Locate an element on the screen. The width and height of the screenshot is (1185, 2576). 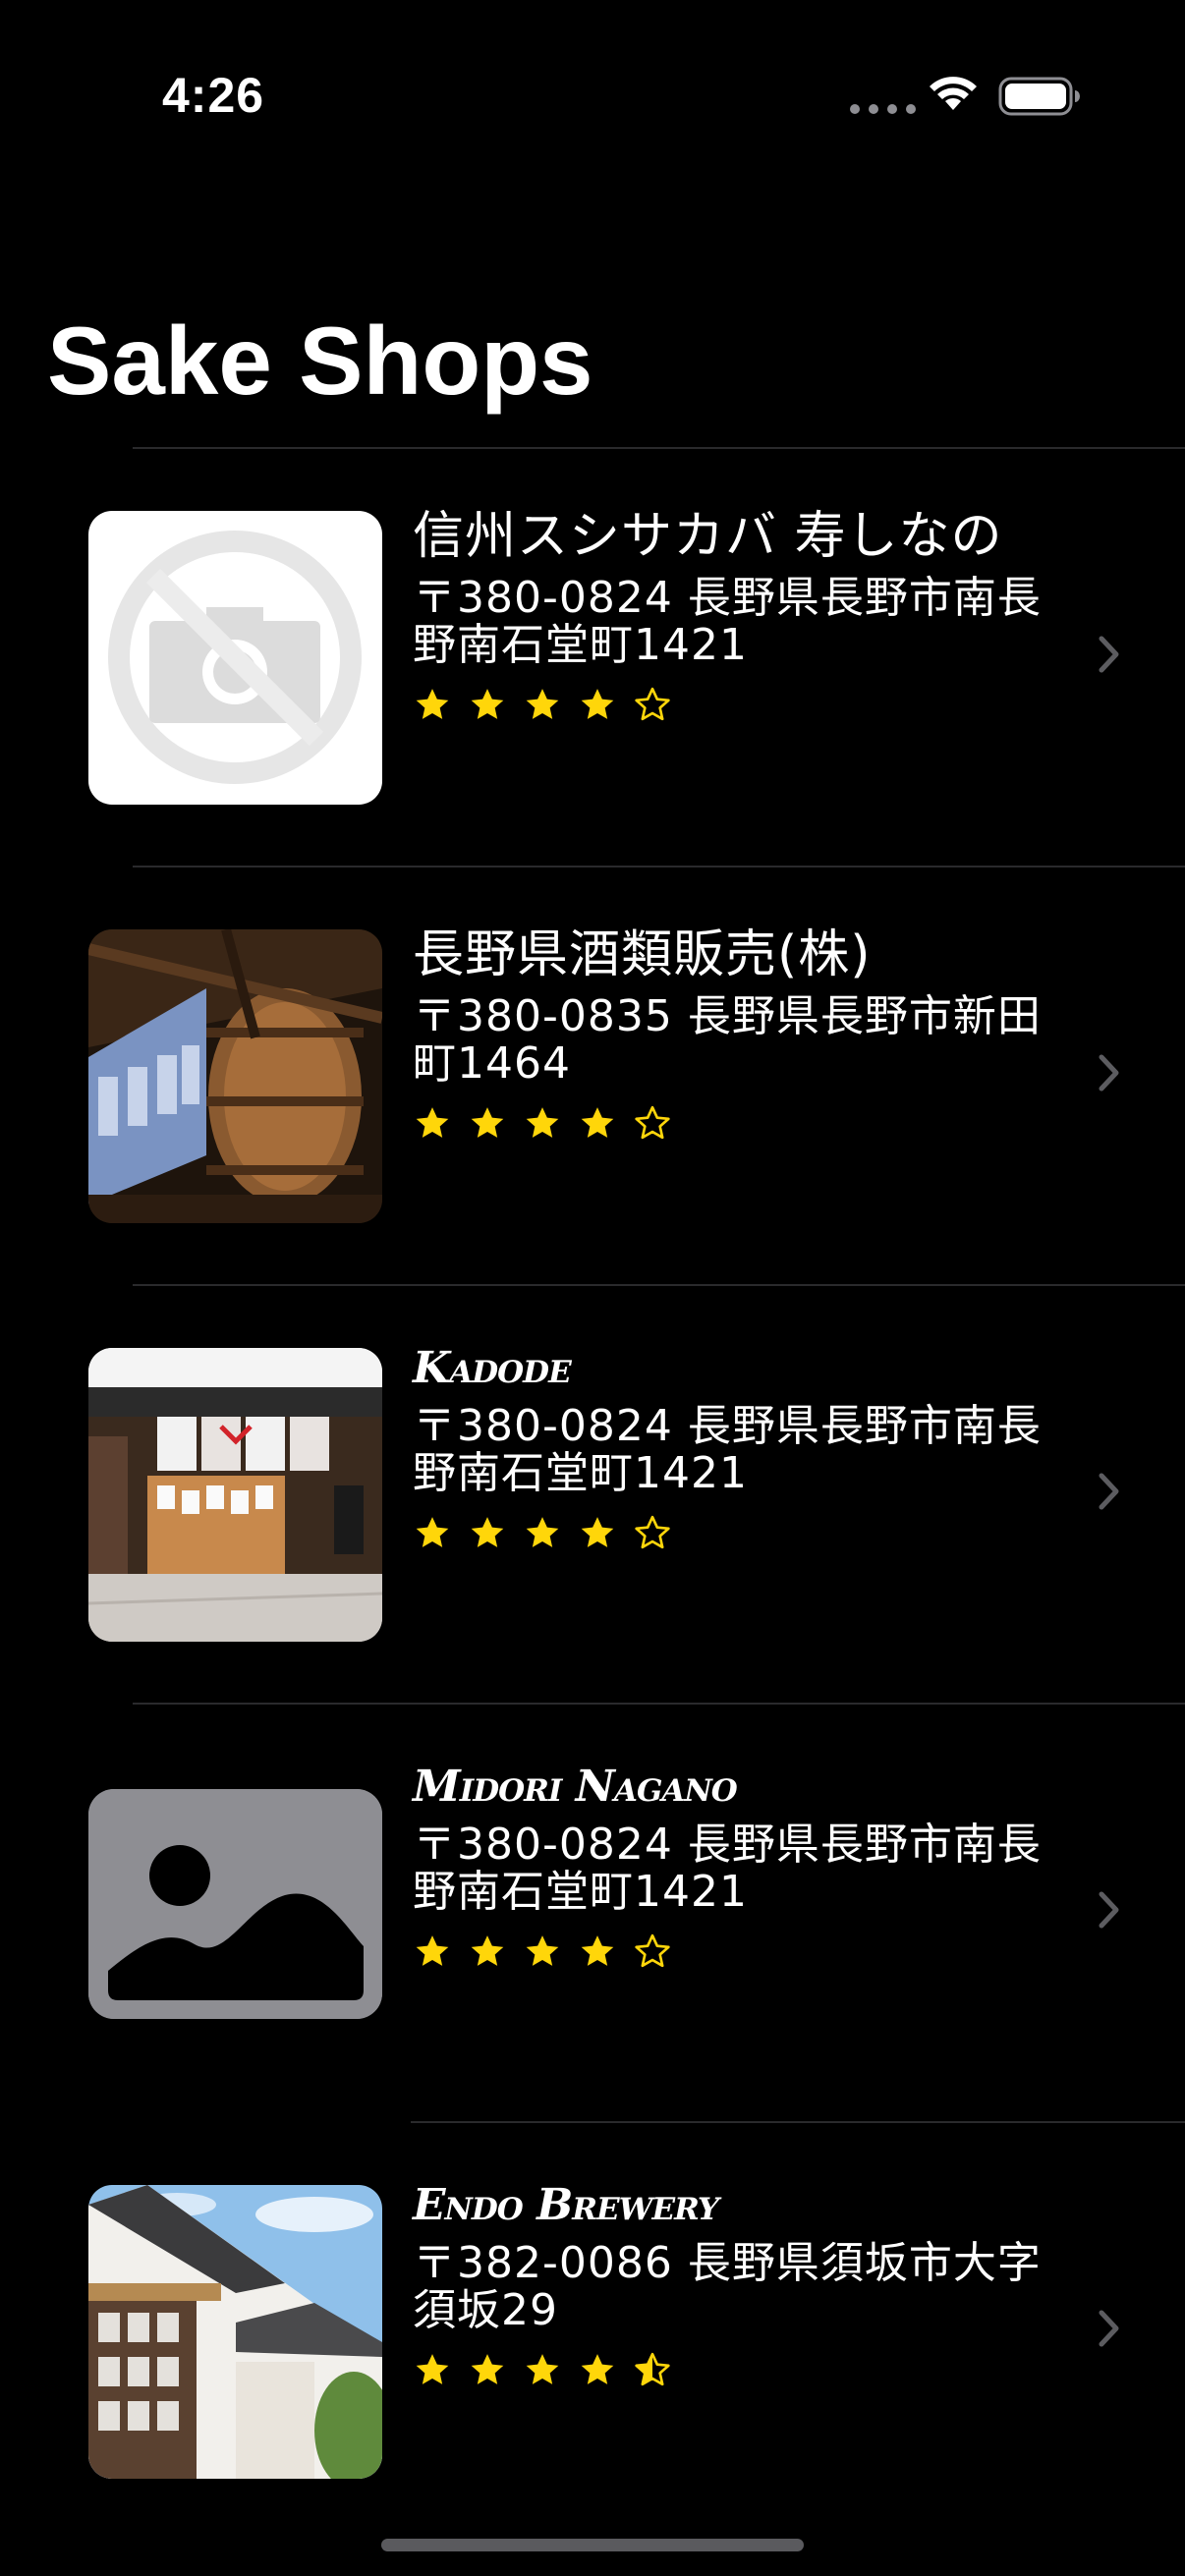
shop-address: 〒382-0086 長野県須坂市大字須坂29 is located at coordinates (728, 2286).